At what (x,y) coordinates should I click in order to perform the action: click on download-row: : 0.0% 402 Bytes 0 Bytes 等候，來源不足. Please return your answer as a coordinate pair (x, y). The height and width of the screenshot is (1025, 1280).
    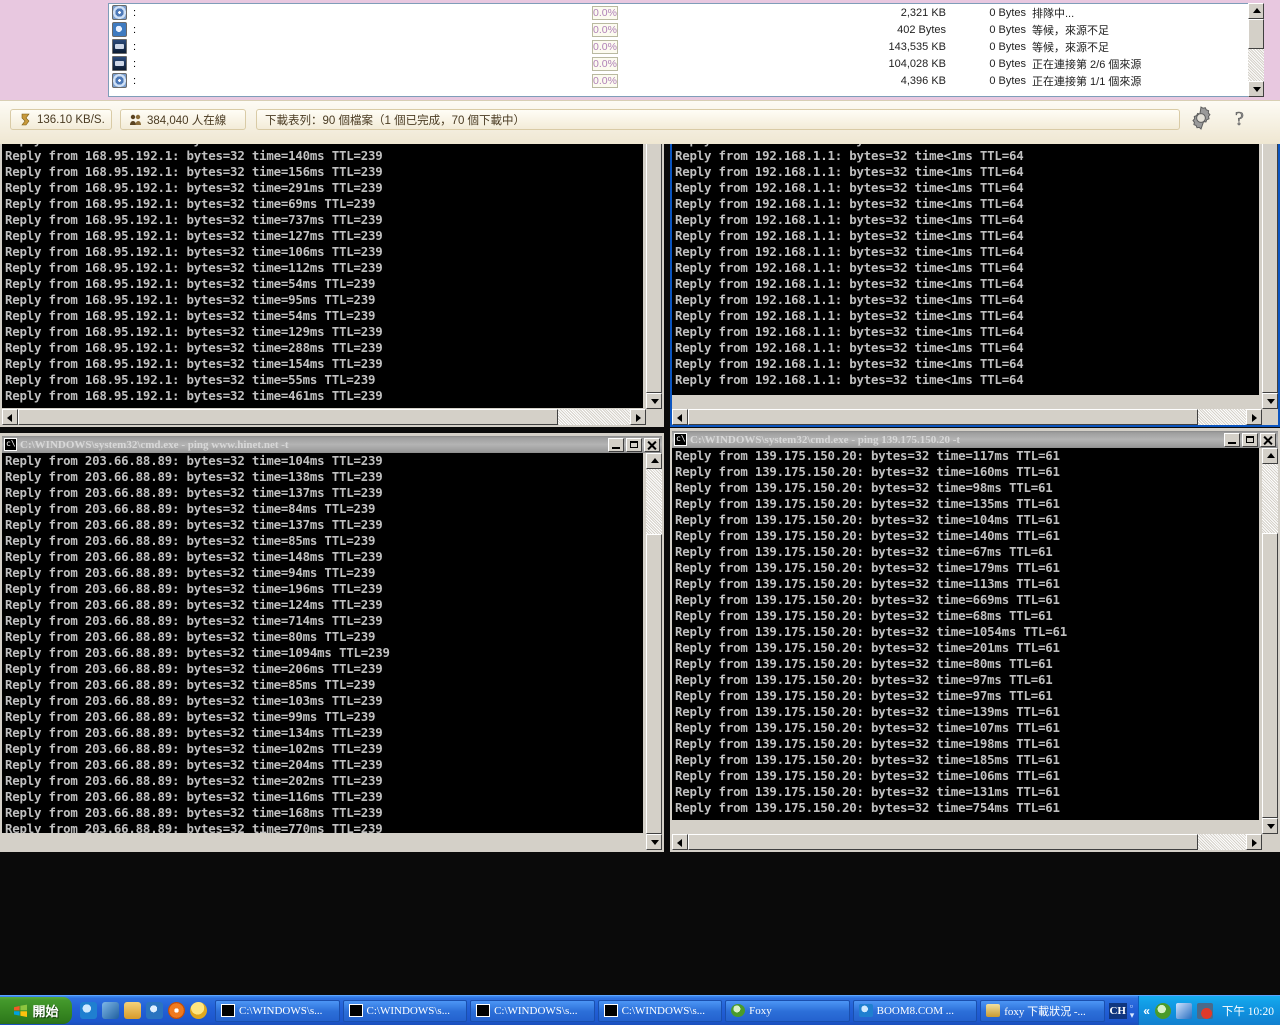
    Looking at the image, I should click on (685, 29).